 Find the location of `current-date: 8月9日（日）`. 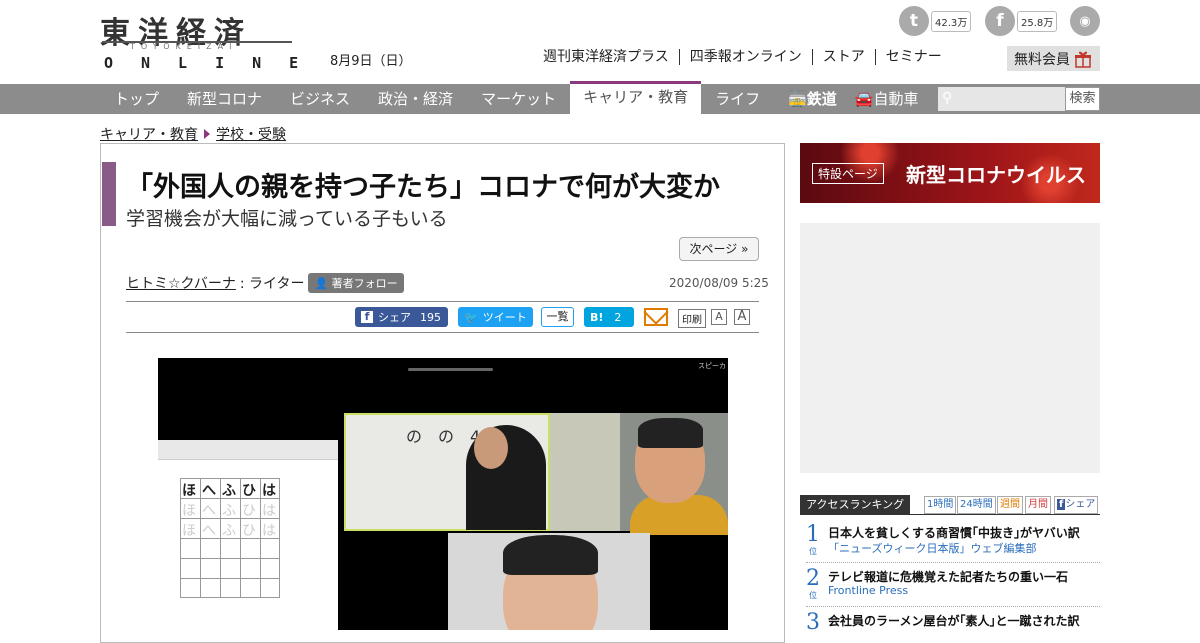

current-date: 8月9日（日） is located at coordinates (371, 61).